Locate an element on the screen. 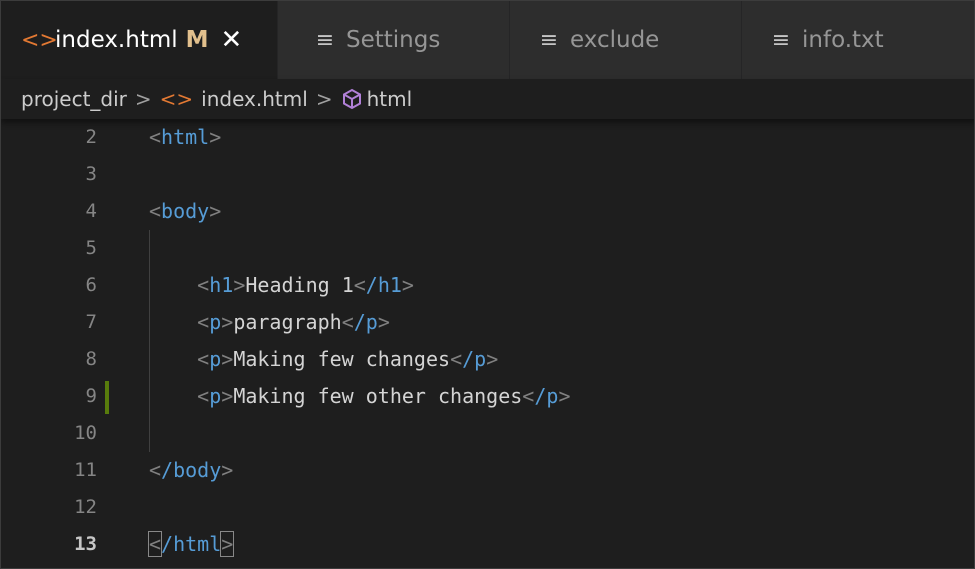 The image size is (975, 569). code-text: <p>Making few other changes</p> is located at coordinates (384, 396).